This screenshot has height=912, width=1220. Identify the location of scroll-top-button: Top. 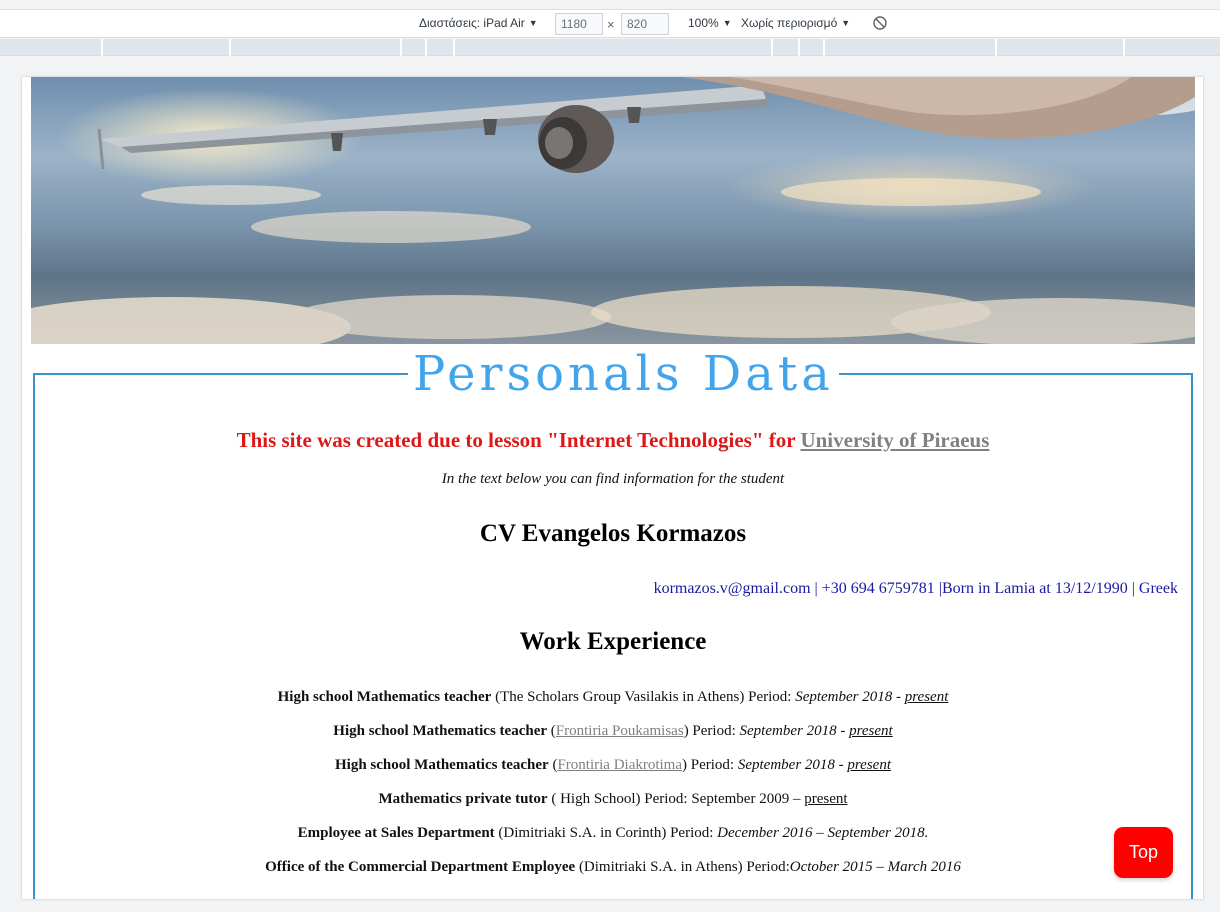
(1143, 852).